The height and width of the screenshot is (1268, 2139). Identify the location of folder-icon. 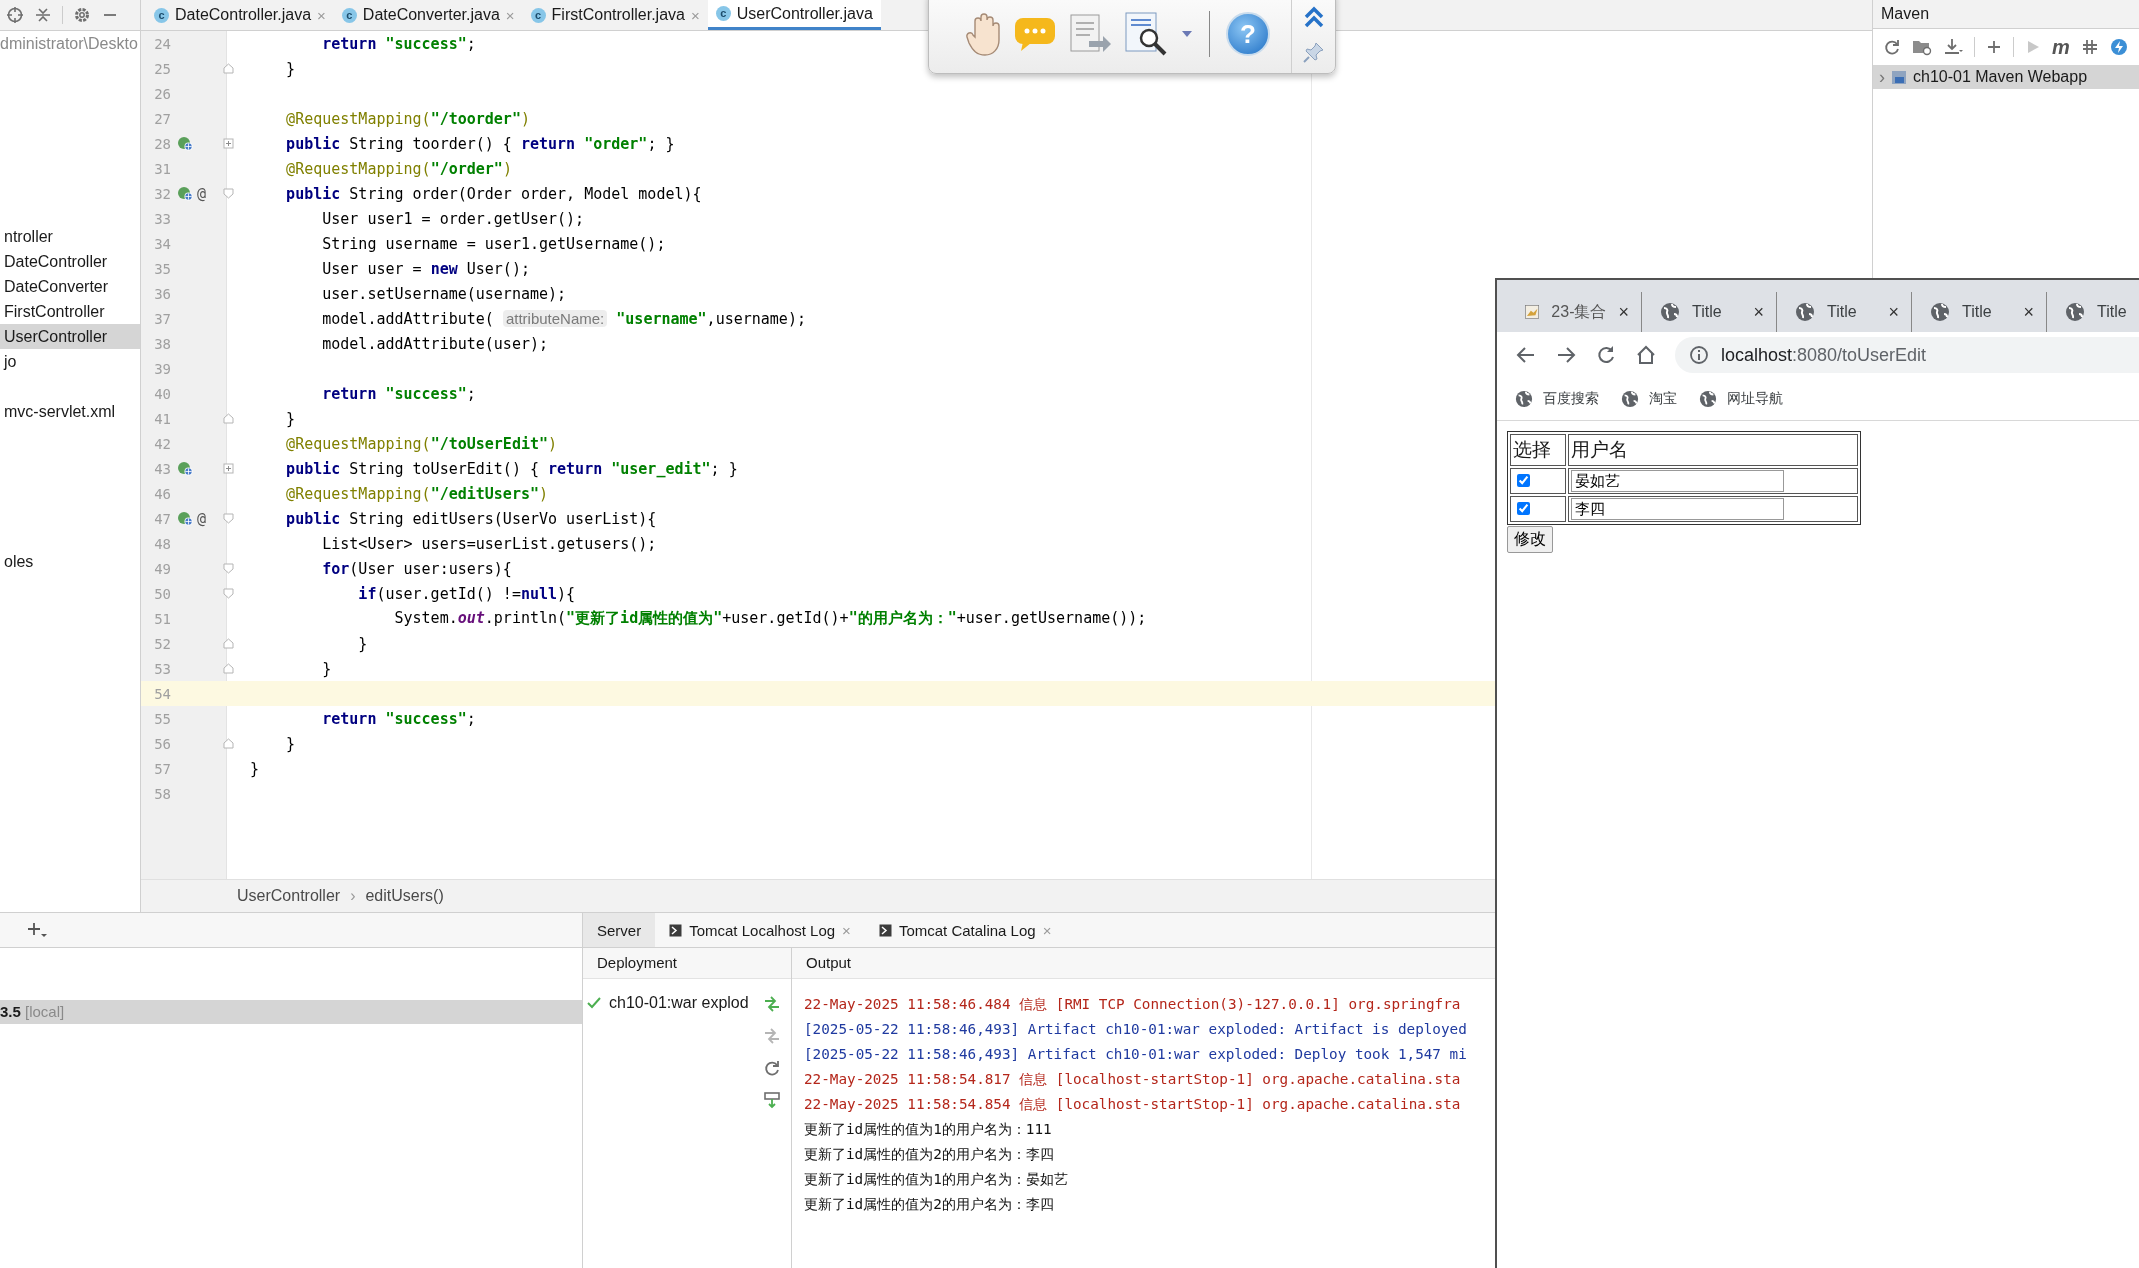
(1922, 47).